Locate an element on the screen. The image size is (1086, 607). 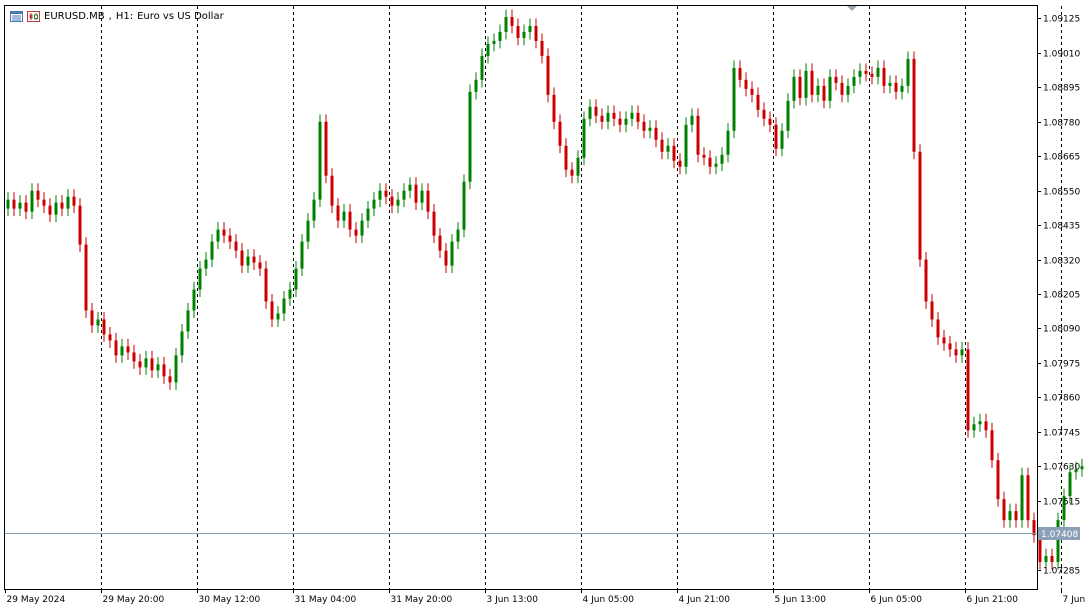
y-tick-label: 1.08895 is located at coordinates (1061, 89).